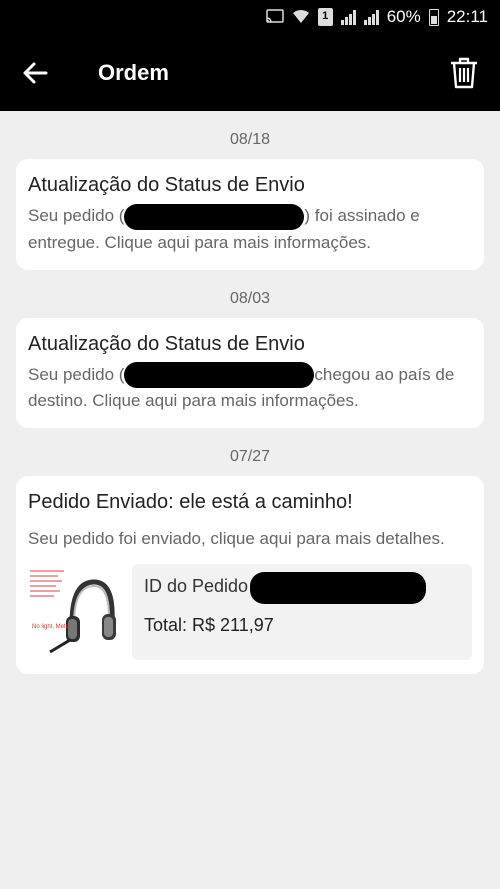 This screenshot has width=500, height=889. What do you see at coordinates (403, 16) in the screenshot?
I see `battery-percent: 60%` at bounding box center [403, 16].